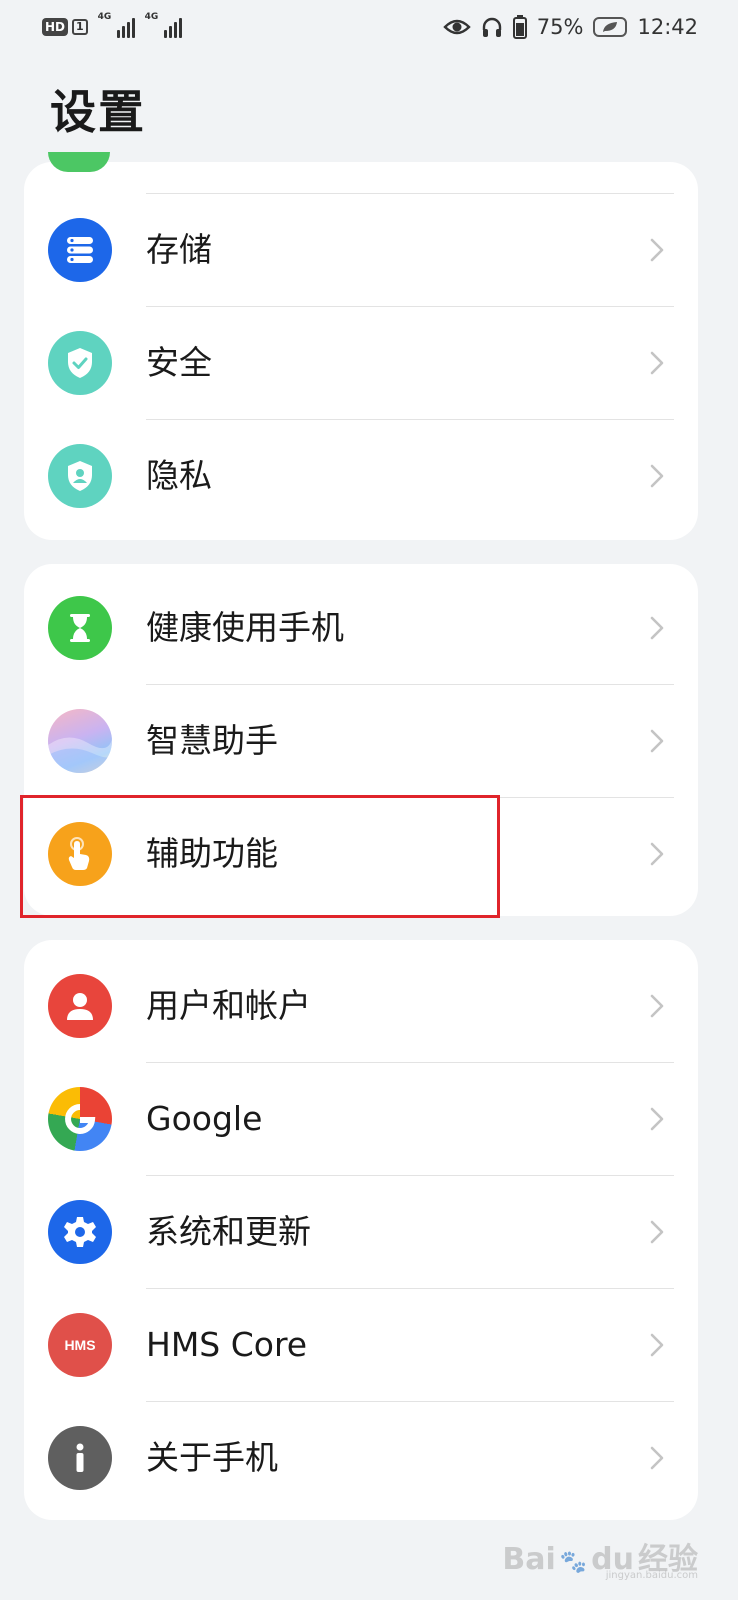 Image resolution: width=738 pixels, height=1600 pixels. What do you see at coordinates (610, 27) in the screenshot?
I see `power-saving-leaf-icon` at bounding box center [610, 27].